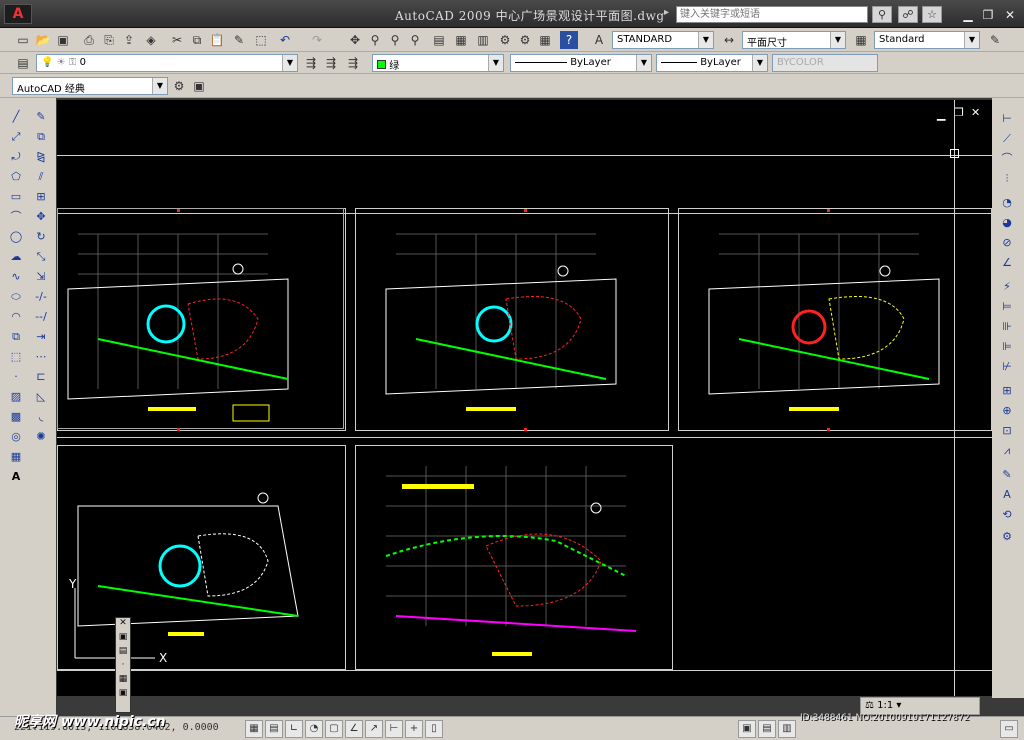  What do you see at coordinates (41, 177) in the screenshot?
I see `offset-icon: ⫽` at bounding box center [41, 177].